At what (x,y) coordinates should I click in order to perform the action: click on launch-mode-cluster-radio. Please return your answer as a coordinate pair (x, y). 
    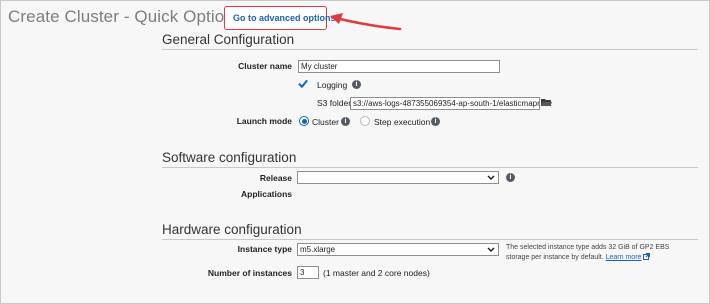
    Looking at the image, I should click on (304, 121).